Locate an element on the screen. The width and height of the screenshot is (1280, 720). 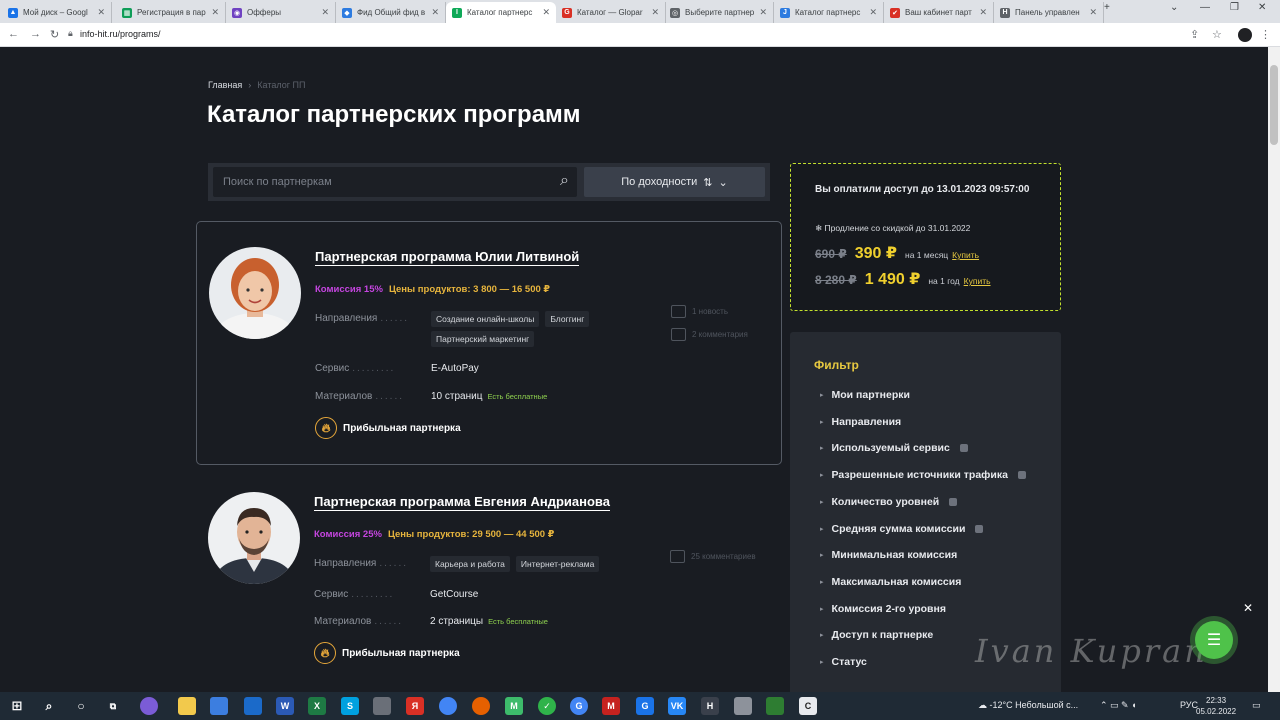
mail-icon is located at coordinates (253, 706).